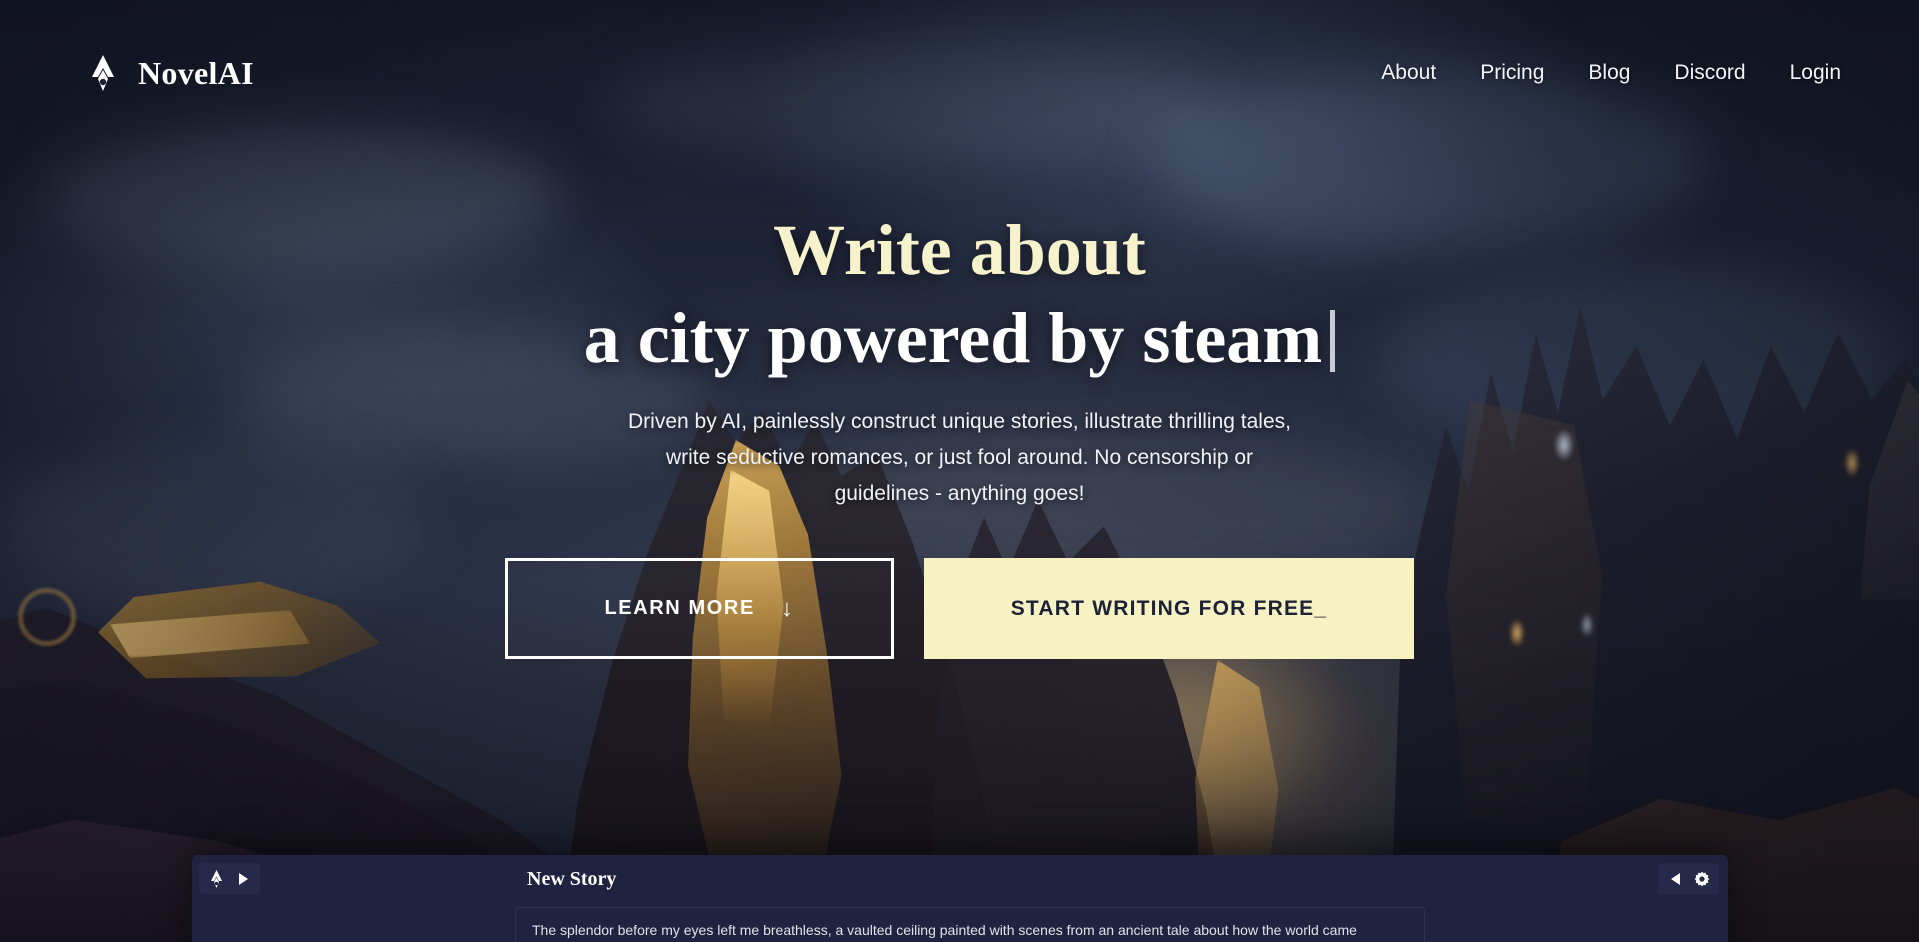 The width and height of the screenshot is (1919, 942). Describe the element at coordinates (679, 608) in the screenshot. I see `learn-more-label: LEARN MORE` at that location.